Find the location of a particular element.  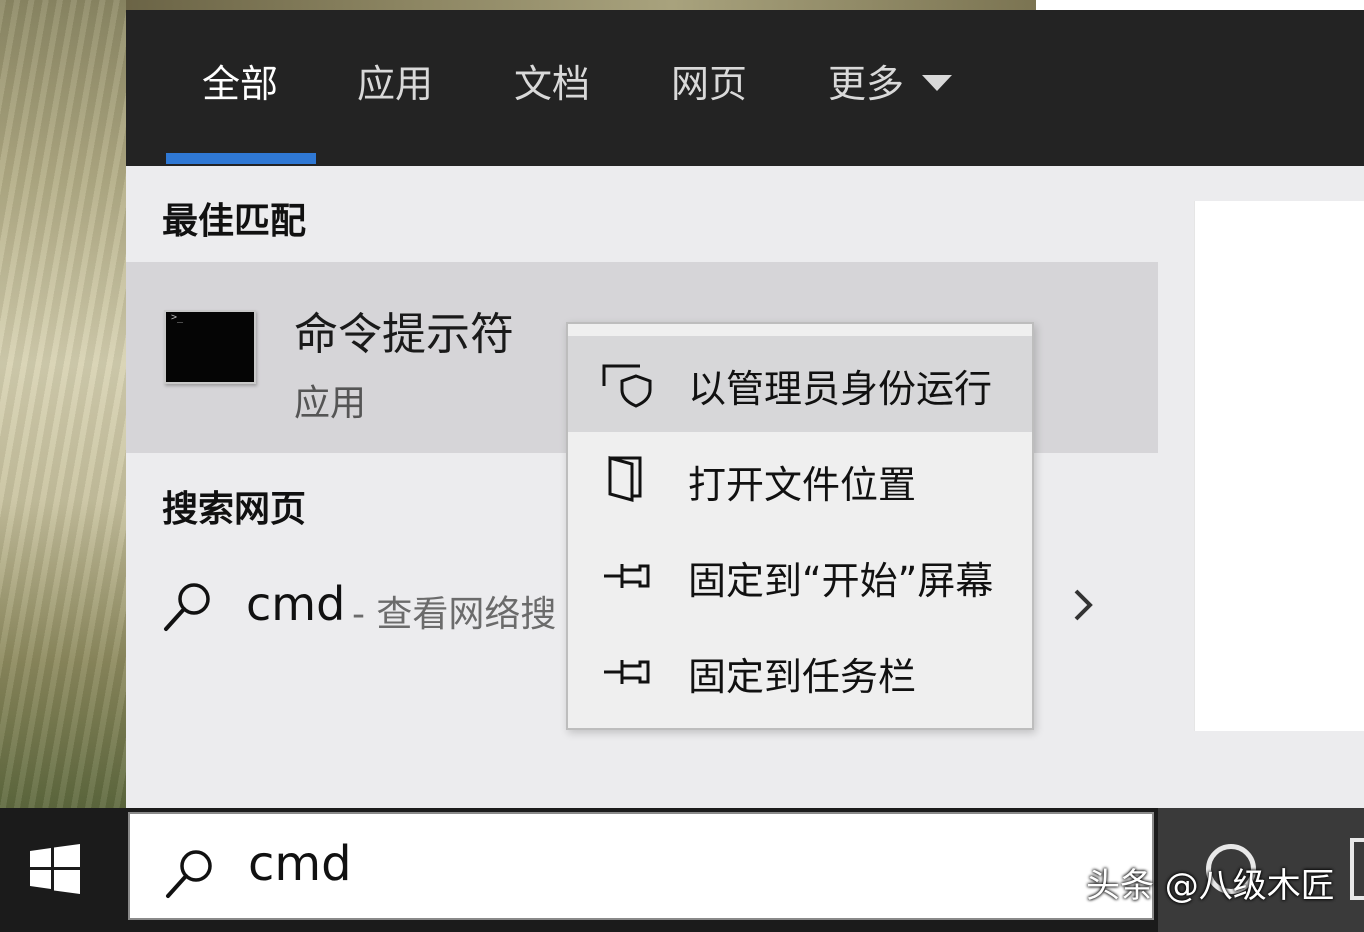

menu-open-file-location: 打开文件位置 is located at coordinates (800, 480).